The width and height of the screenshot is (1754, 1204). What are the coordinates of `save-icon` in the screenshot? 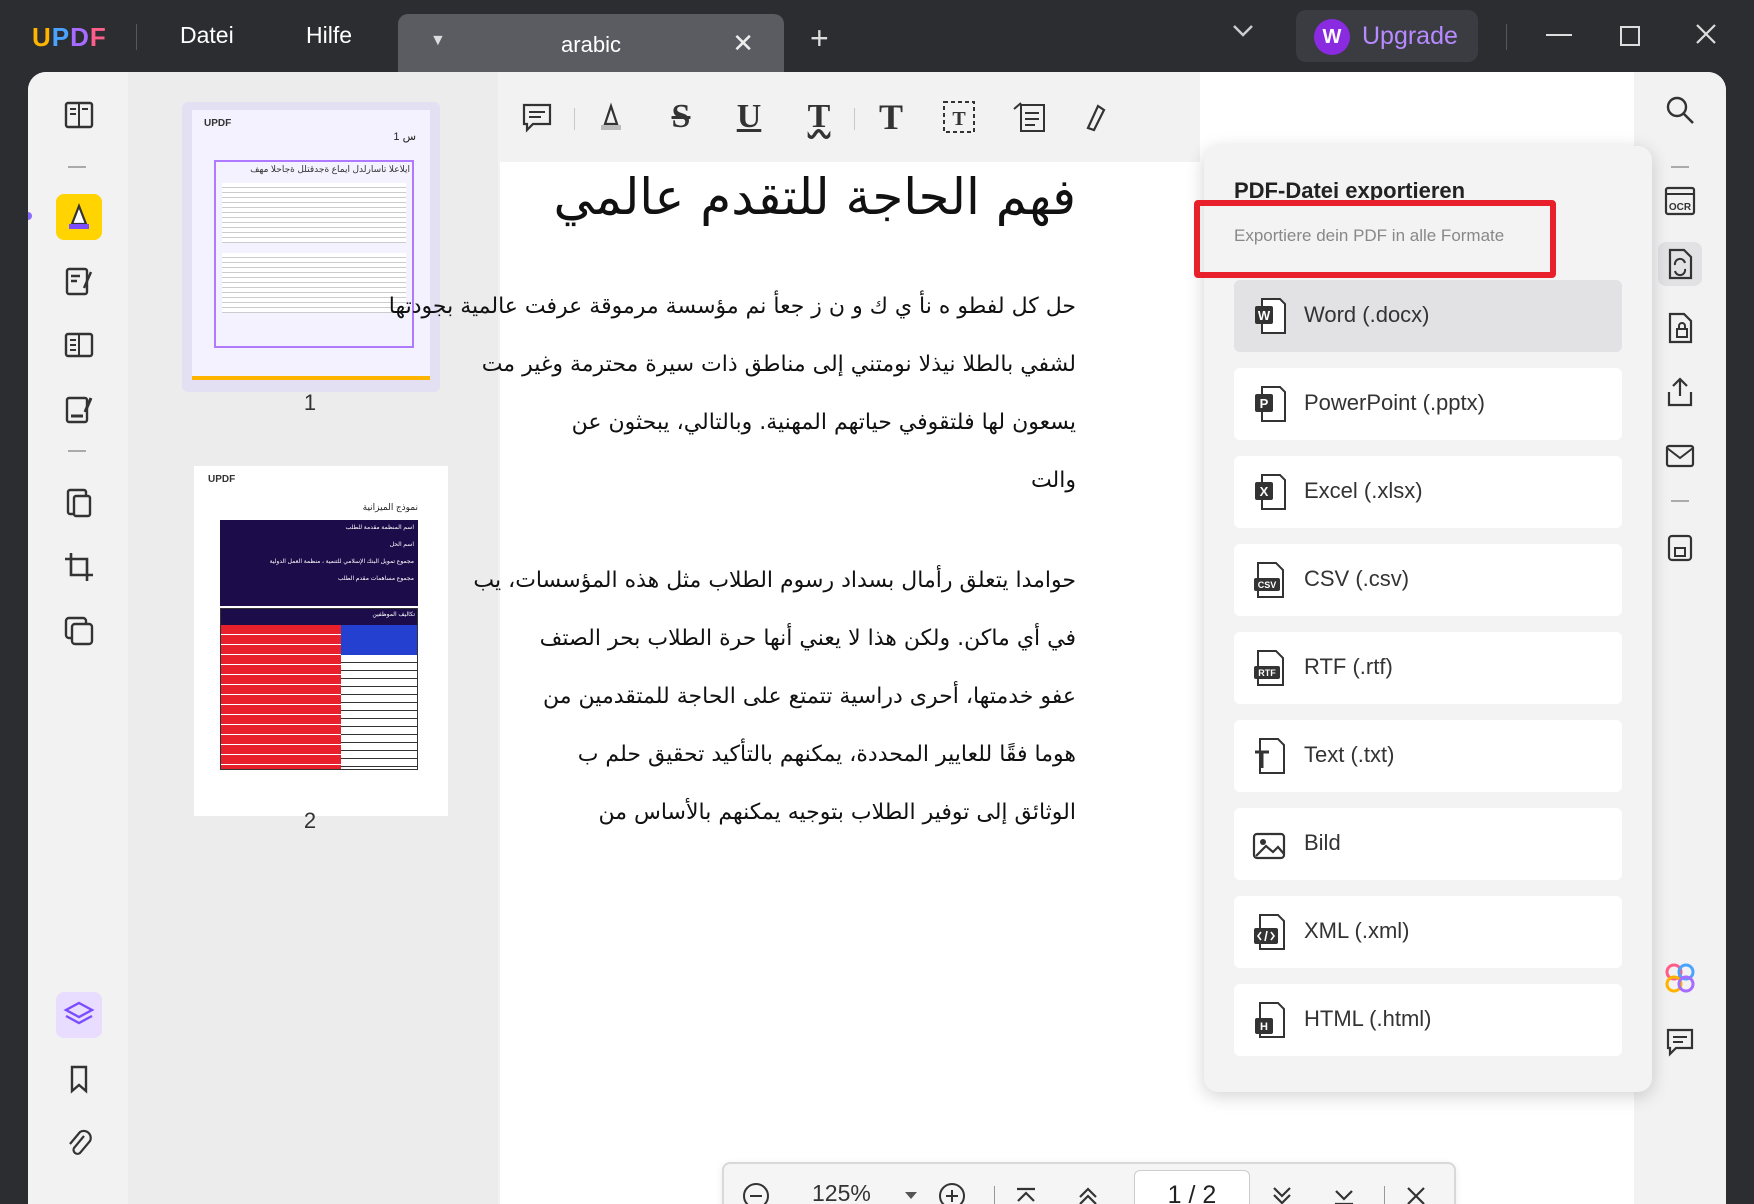 It's located at (1680, 548).